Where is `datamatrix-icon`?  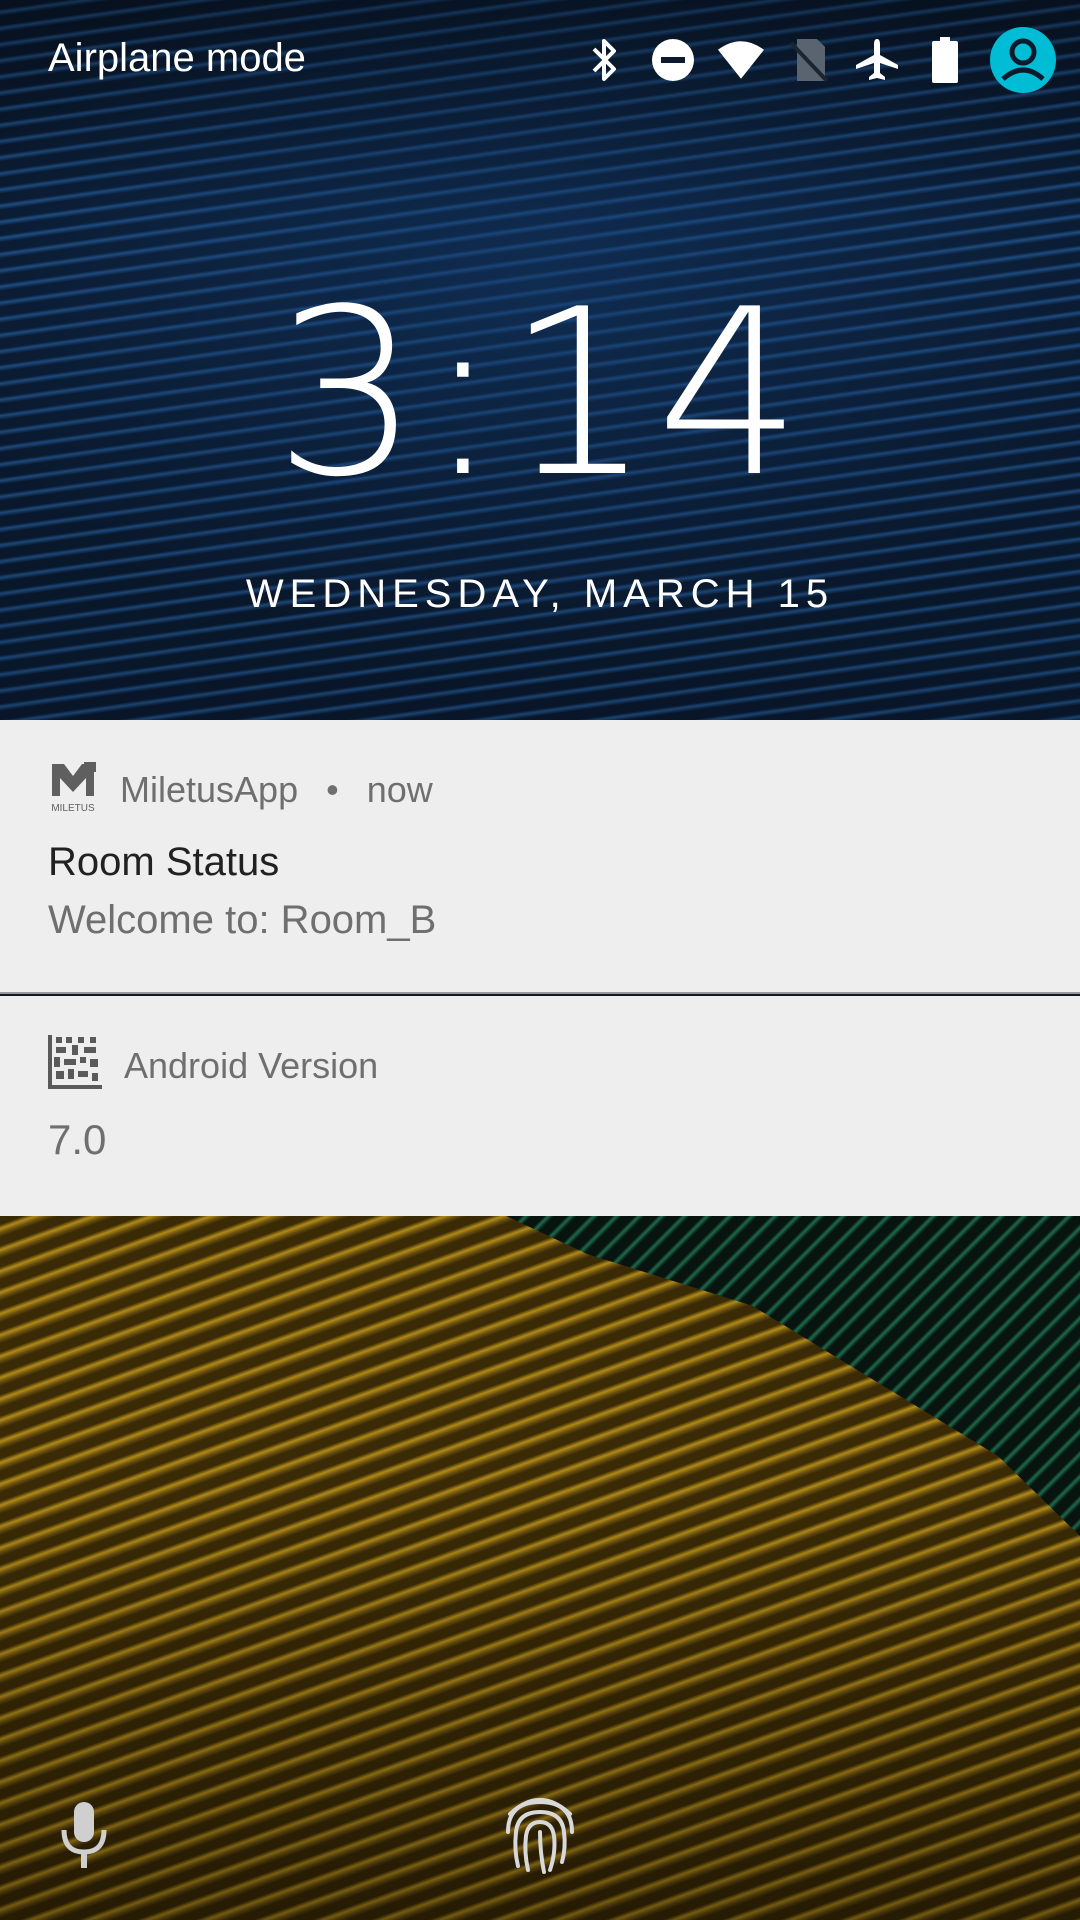
datamatrix-icon is located at coordinates (75, 1066).